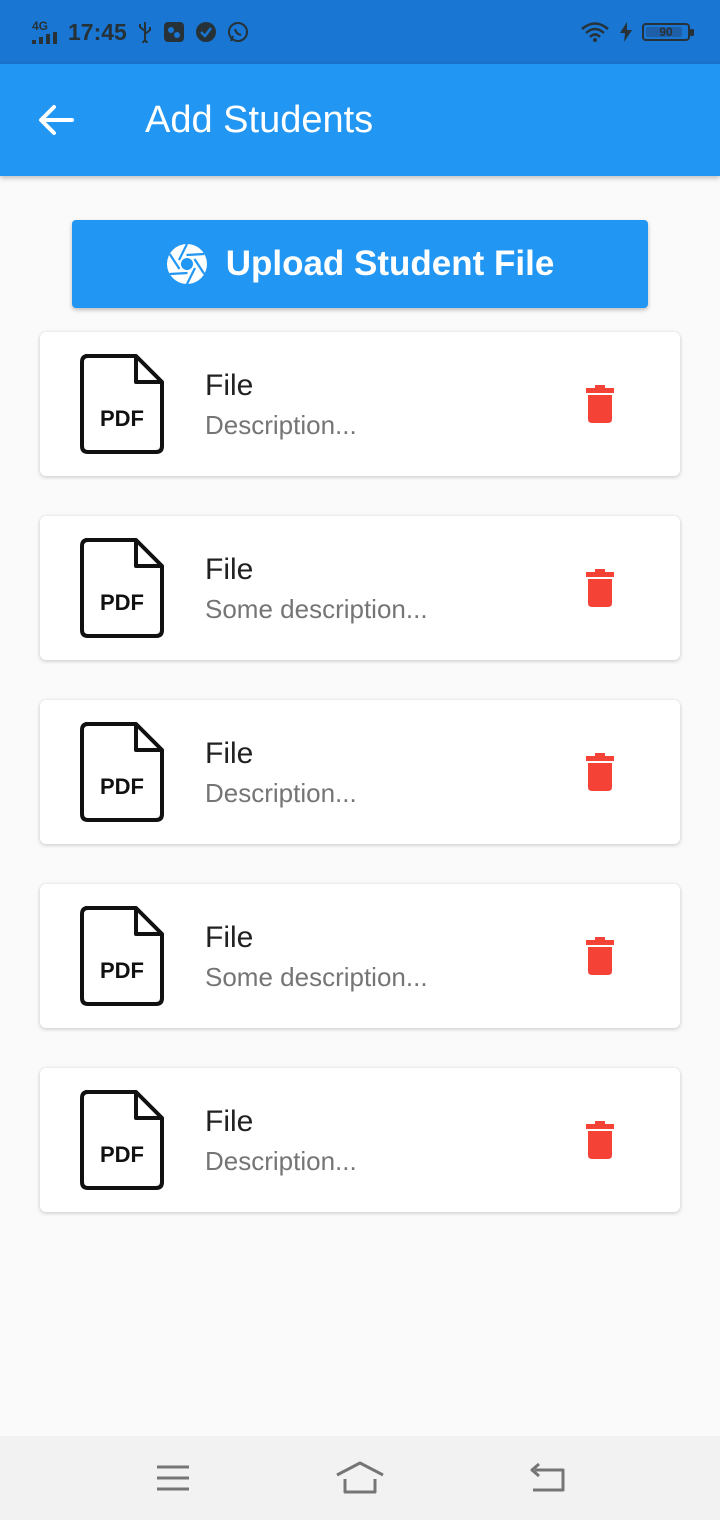 The height and width of the screenshot is (1520, 720). Describe the element at coordinates (97, 31) in the screenshot. I see `status-time: 17:45` at that location.